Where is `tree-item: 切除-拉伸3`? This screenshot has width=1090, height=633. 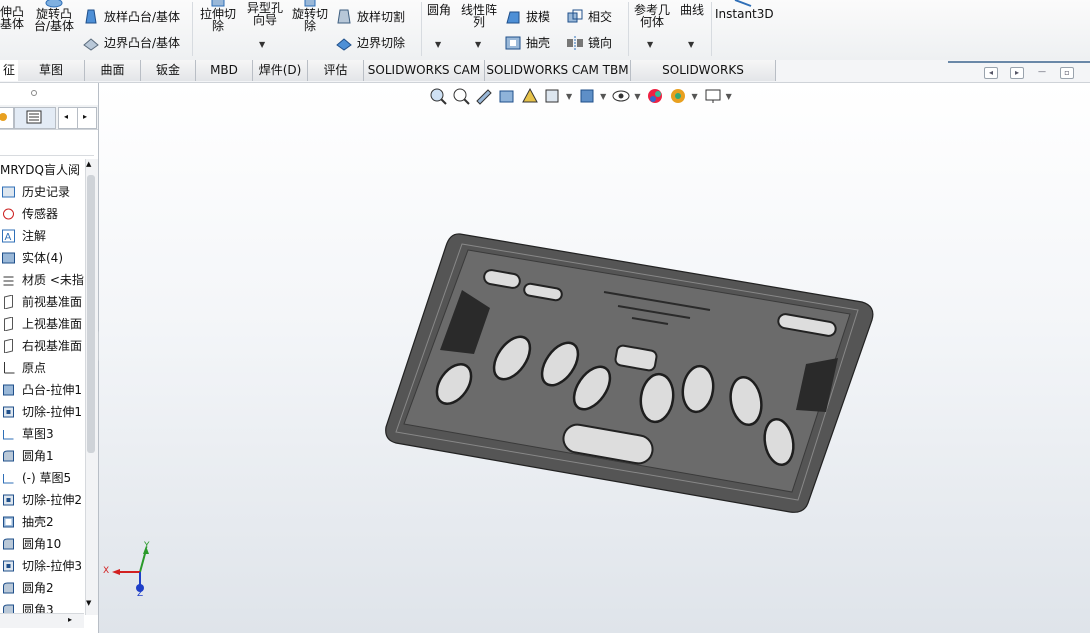
tree-item: 切除-拉伸3 is located at coordinates (42, 566).